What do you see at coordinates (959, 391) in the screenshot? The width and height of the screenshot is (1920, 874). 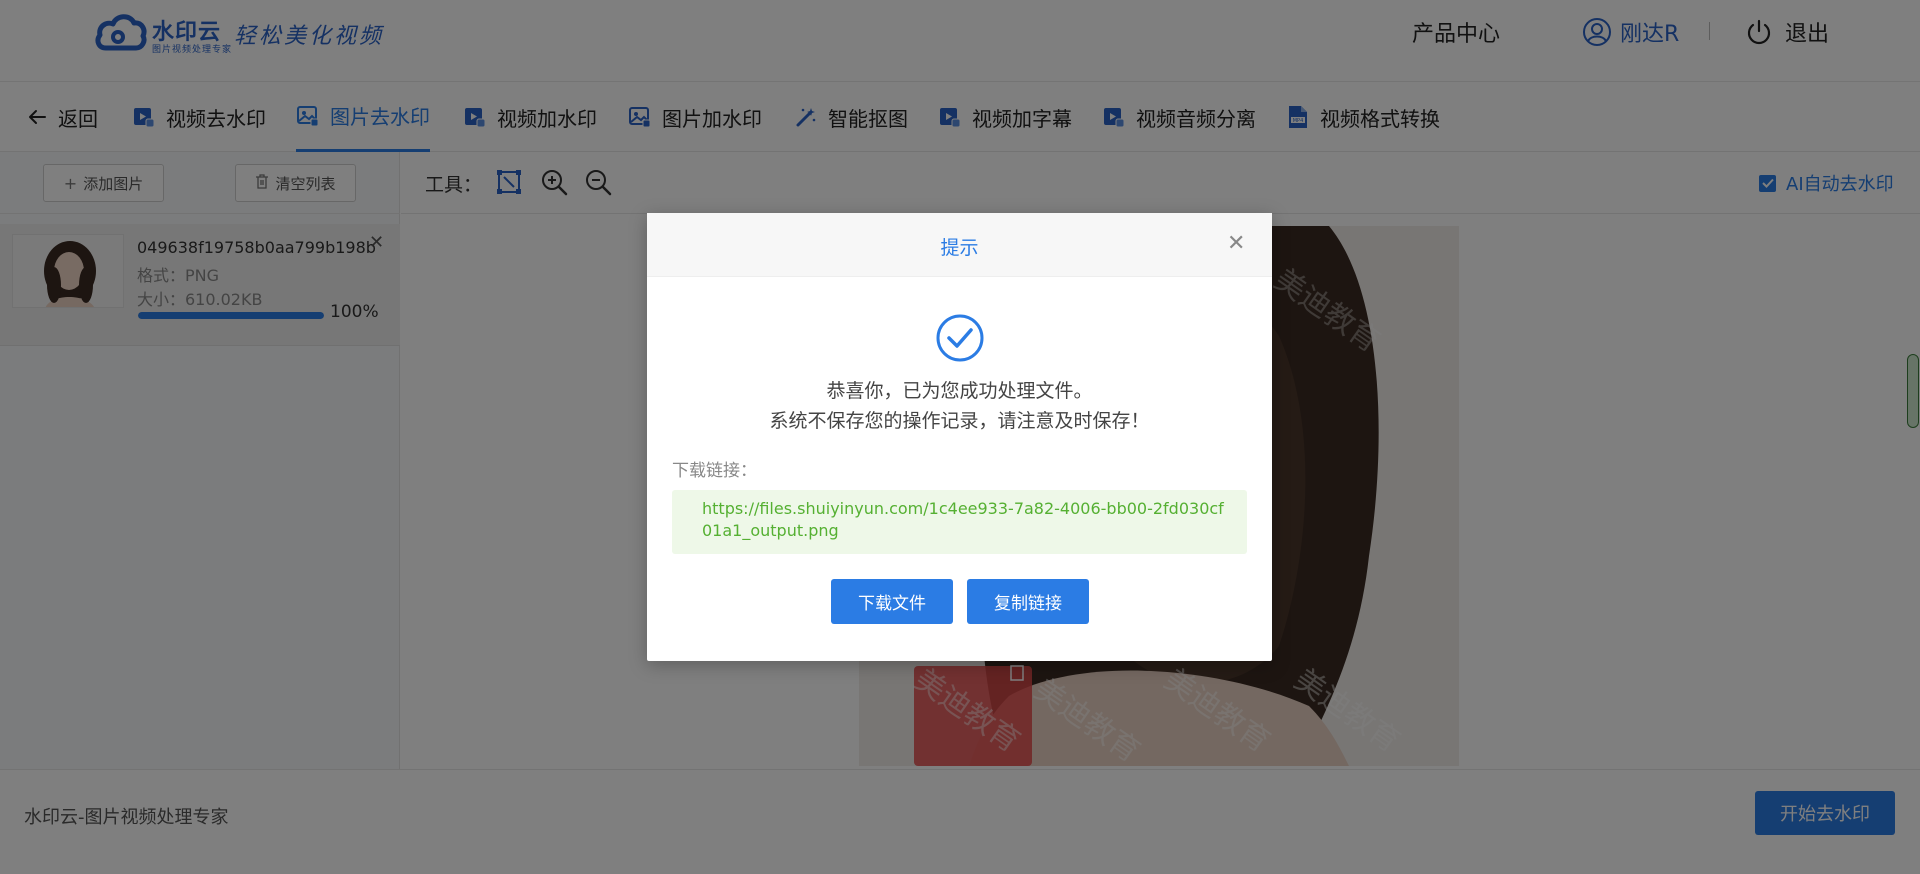 I see `success-message: 恭喜你，已为您成功处理文件。` at bounding box center [959, 391].